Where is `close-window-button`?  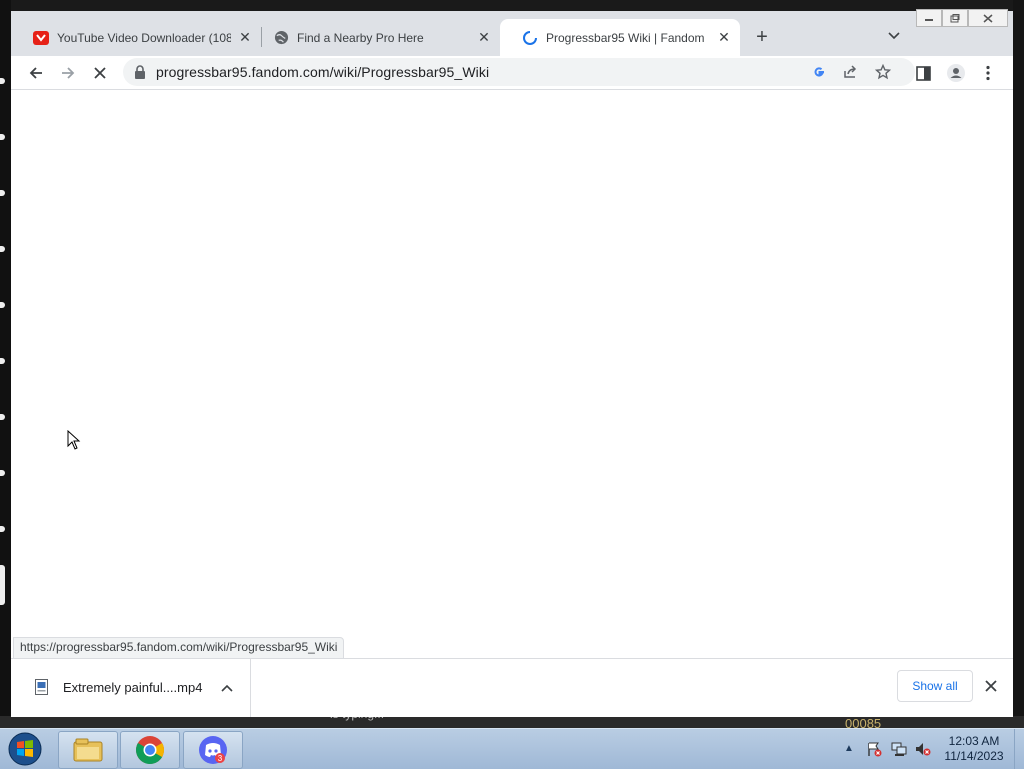
close-window-button is located at coordinates (988, 18).